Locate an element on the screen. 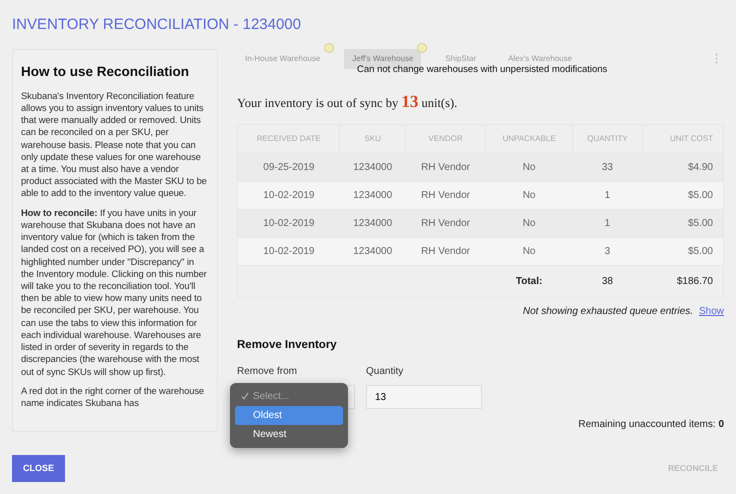 This screenshot has height=494, width=736. close-button: CLOSE is located at coordinates (39, 468).